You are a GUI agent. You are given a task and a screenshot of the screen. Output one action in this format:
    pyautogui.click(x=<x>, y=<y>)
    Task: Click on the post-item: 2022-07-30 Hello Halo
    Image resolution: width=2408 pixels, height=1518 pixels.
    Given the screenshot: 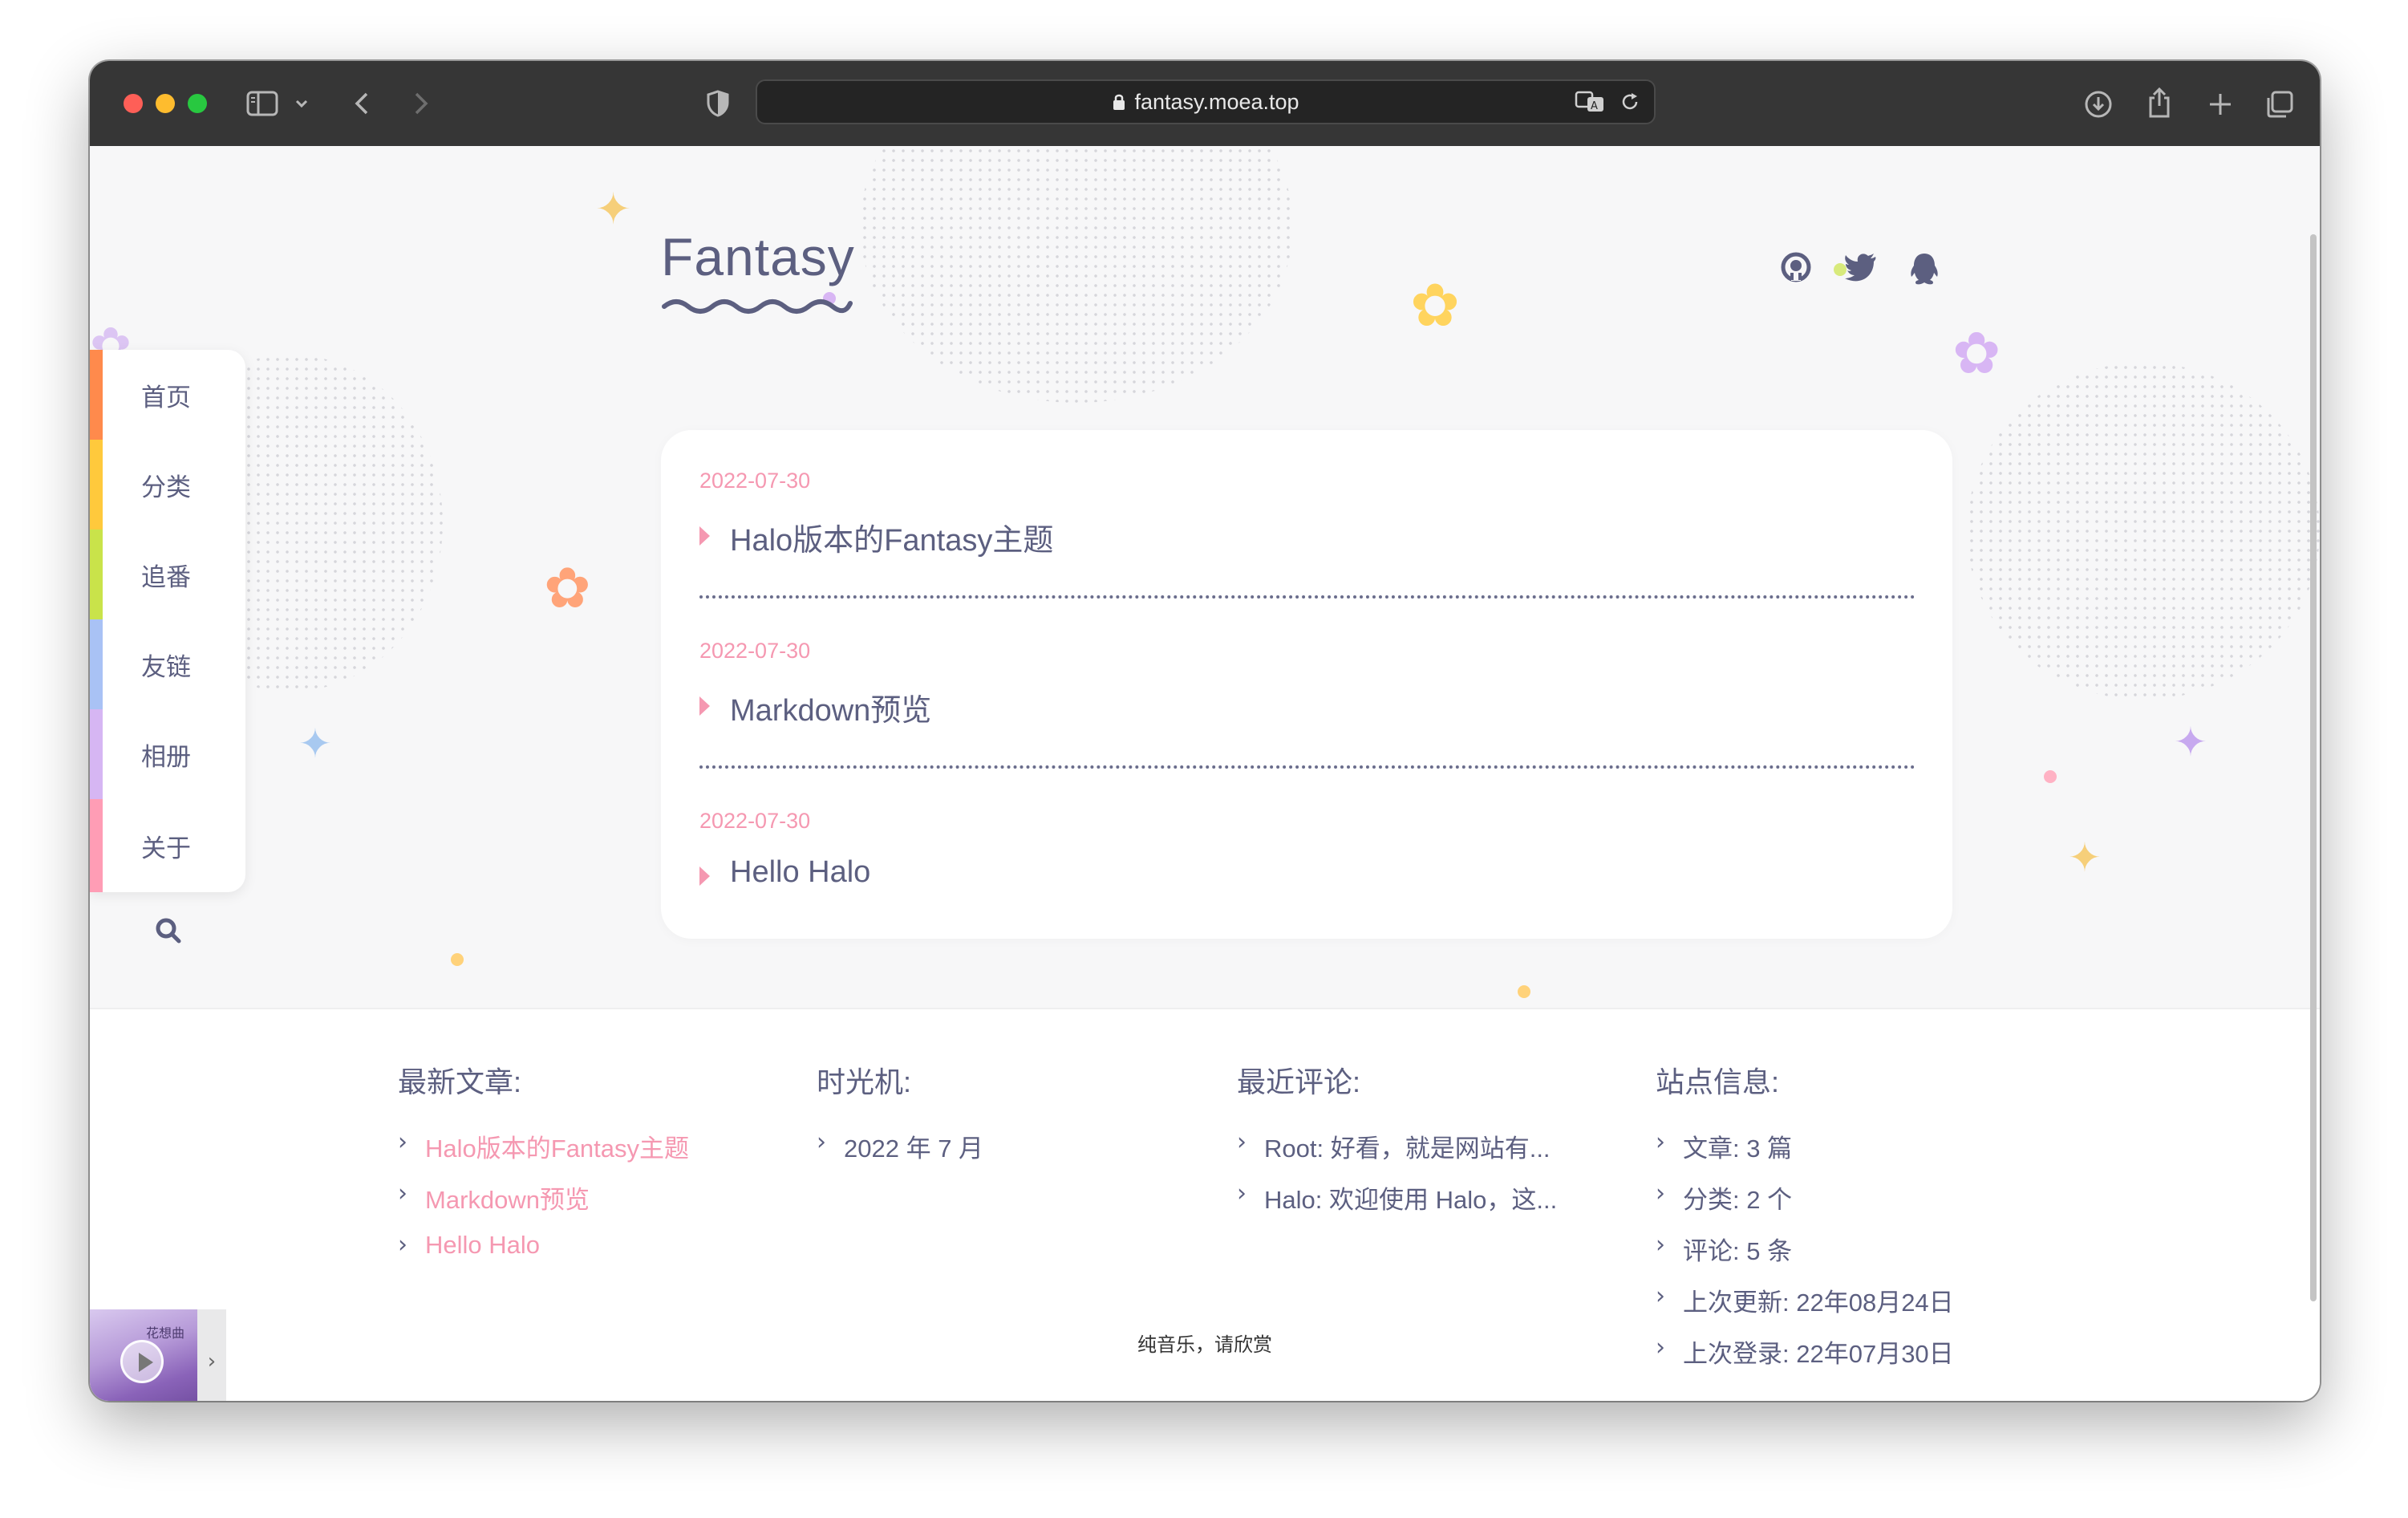 What is the action you would take?
    pyautogui.click(x=1307, y=849)
    